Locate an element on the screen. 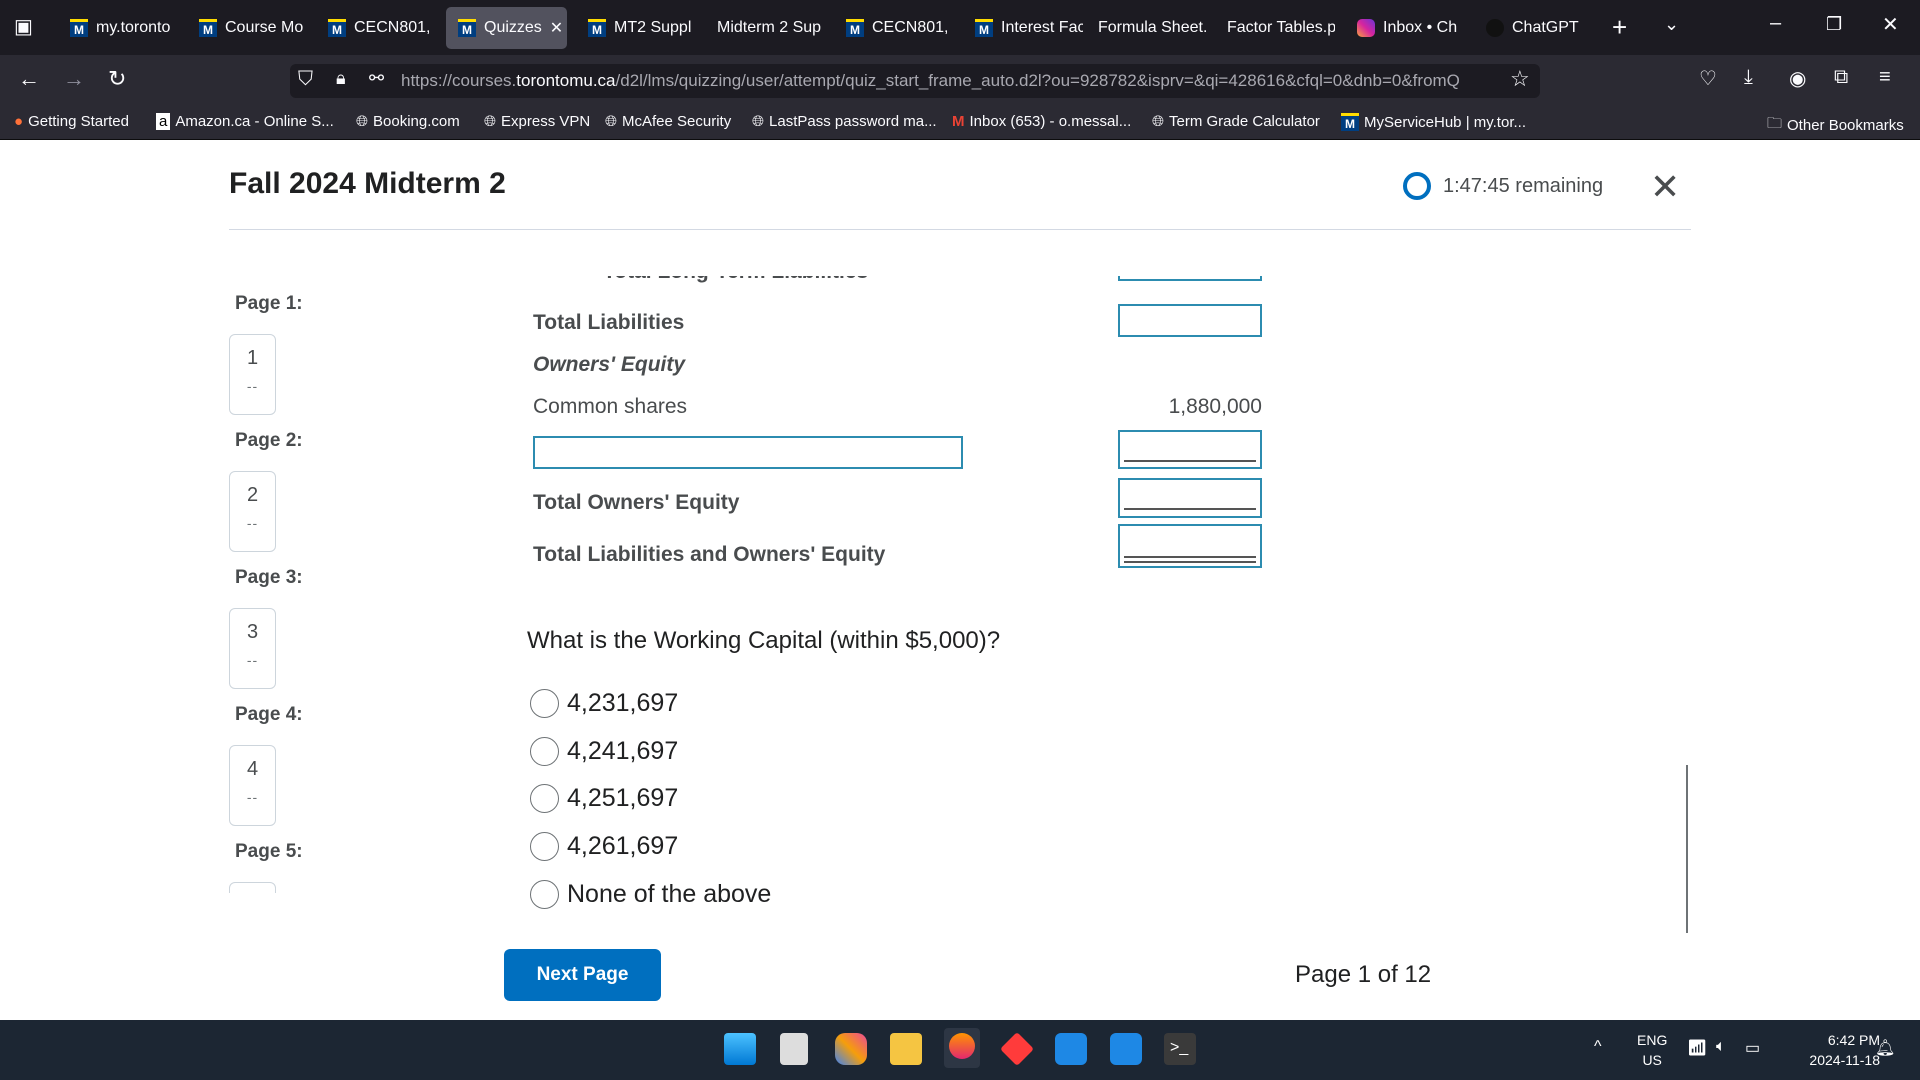 This screenshot has width=1920, height=1080. option-3: 4,251,697 is located at coordinates (604, 798).